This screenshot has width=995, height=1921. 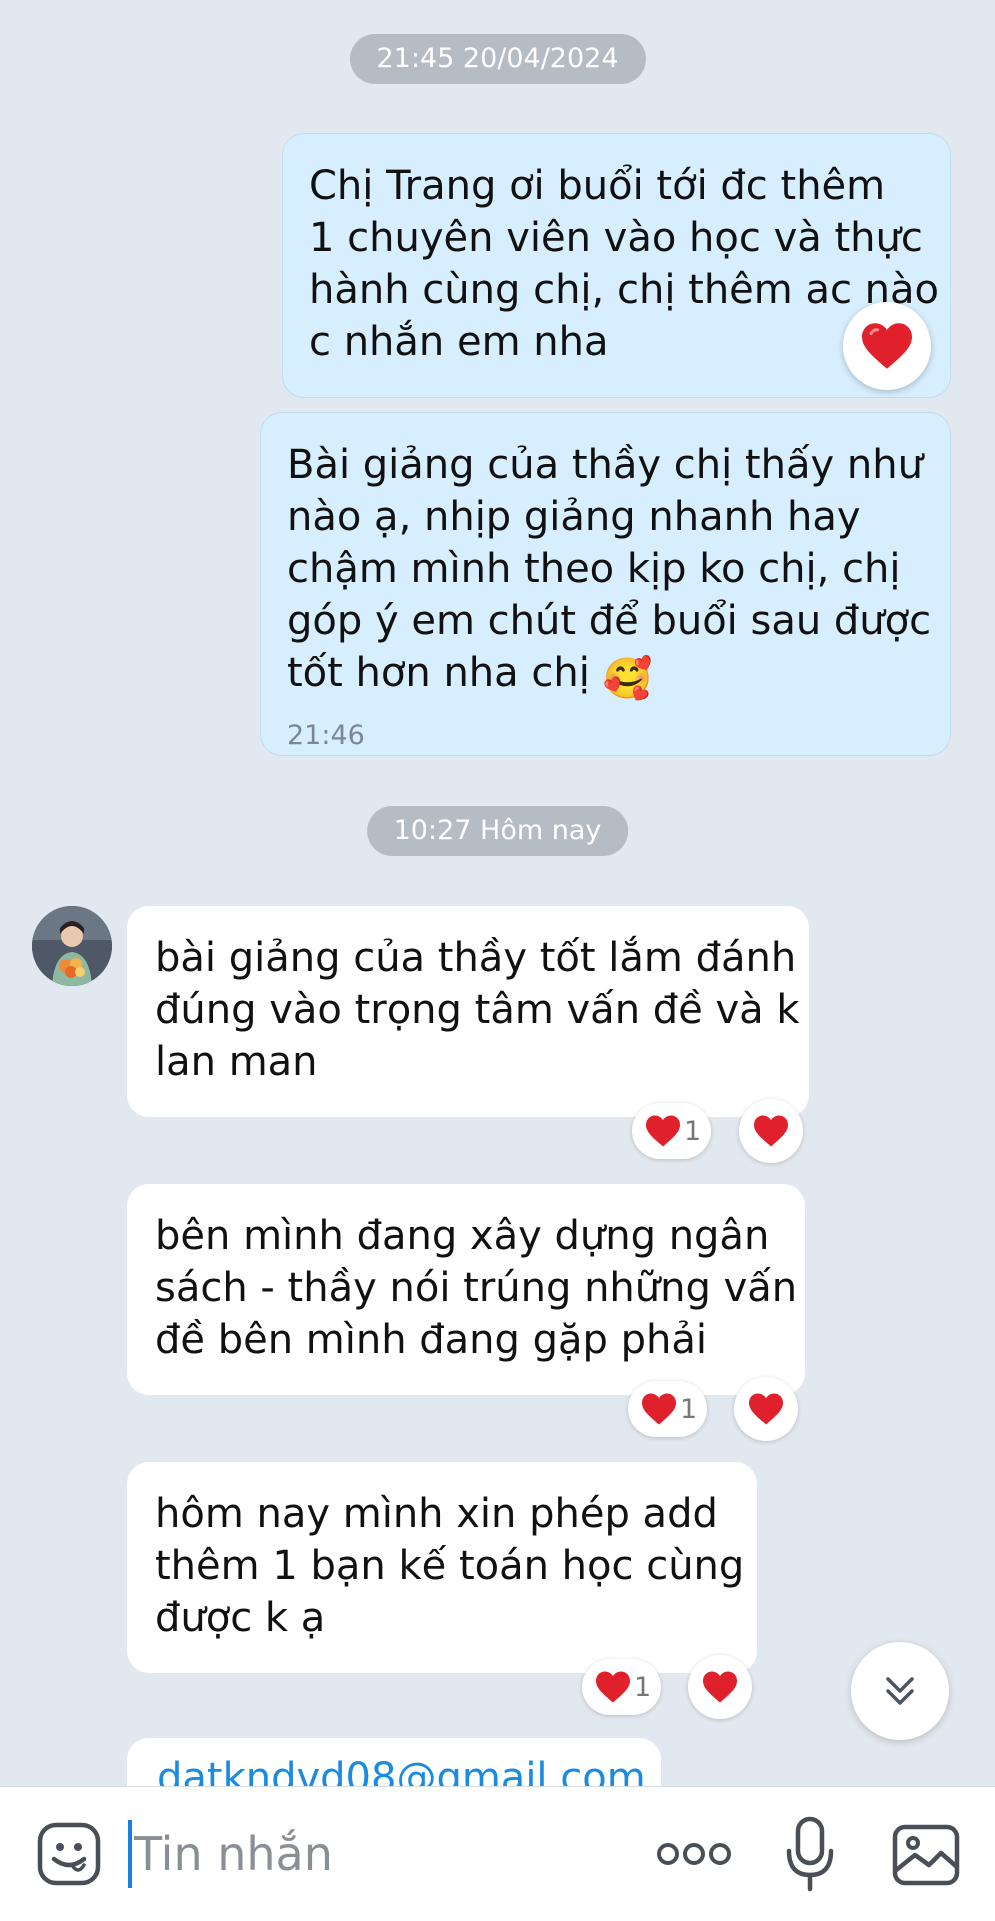 What do you see at coordinates (369, 1854) in the screenshot?
I see `message-input` at bounding box center [369, 1854].